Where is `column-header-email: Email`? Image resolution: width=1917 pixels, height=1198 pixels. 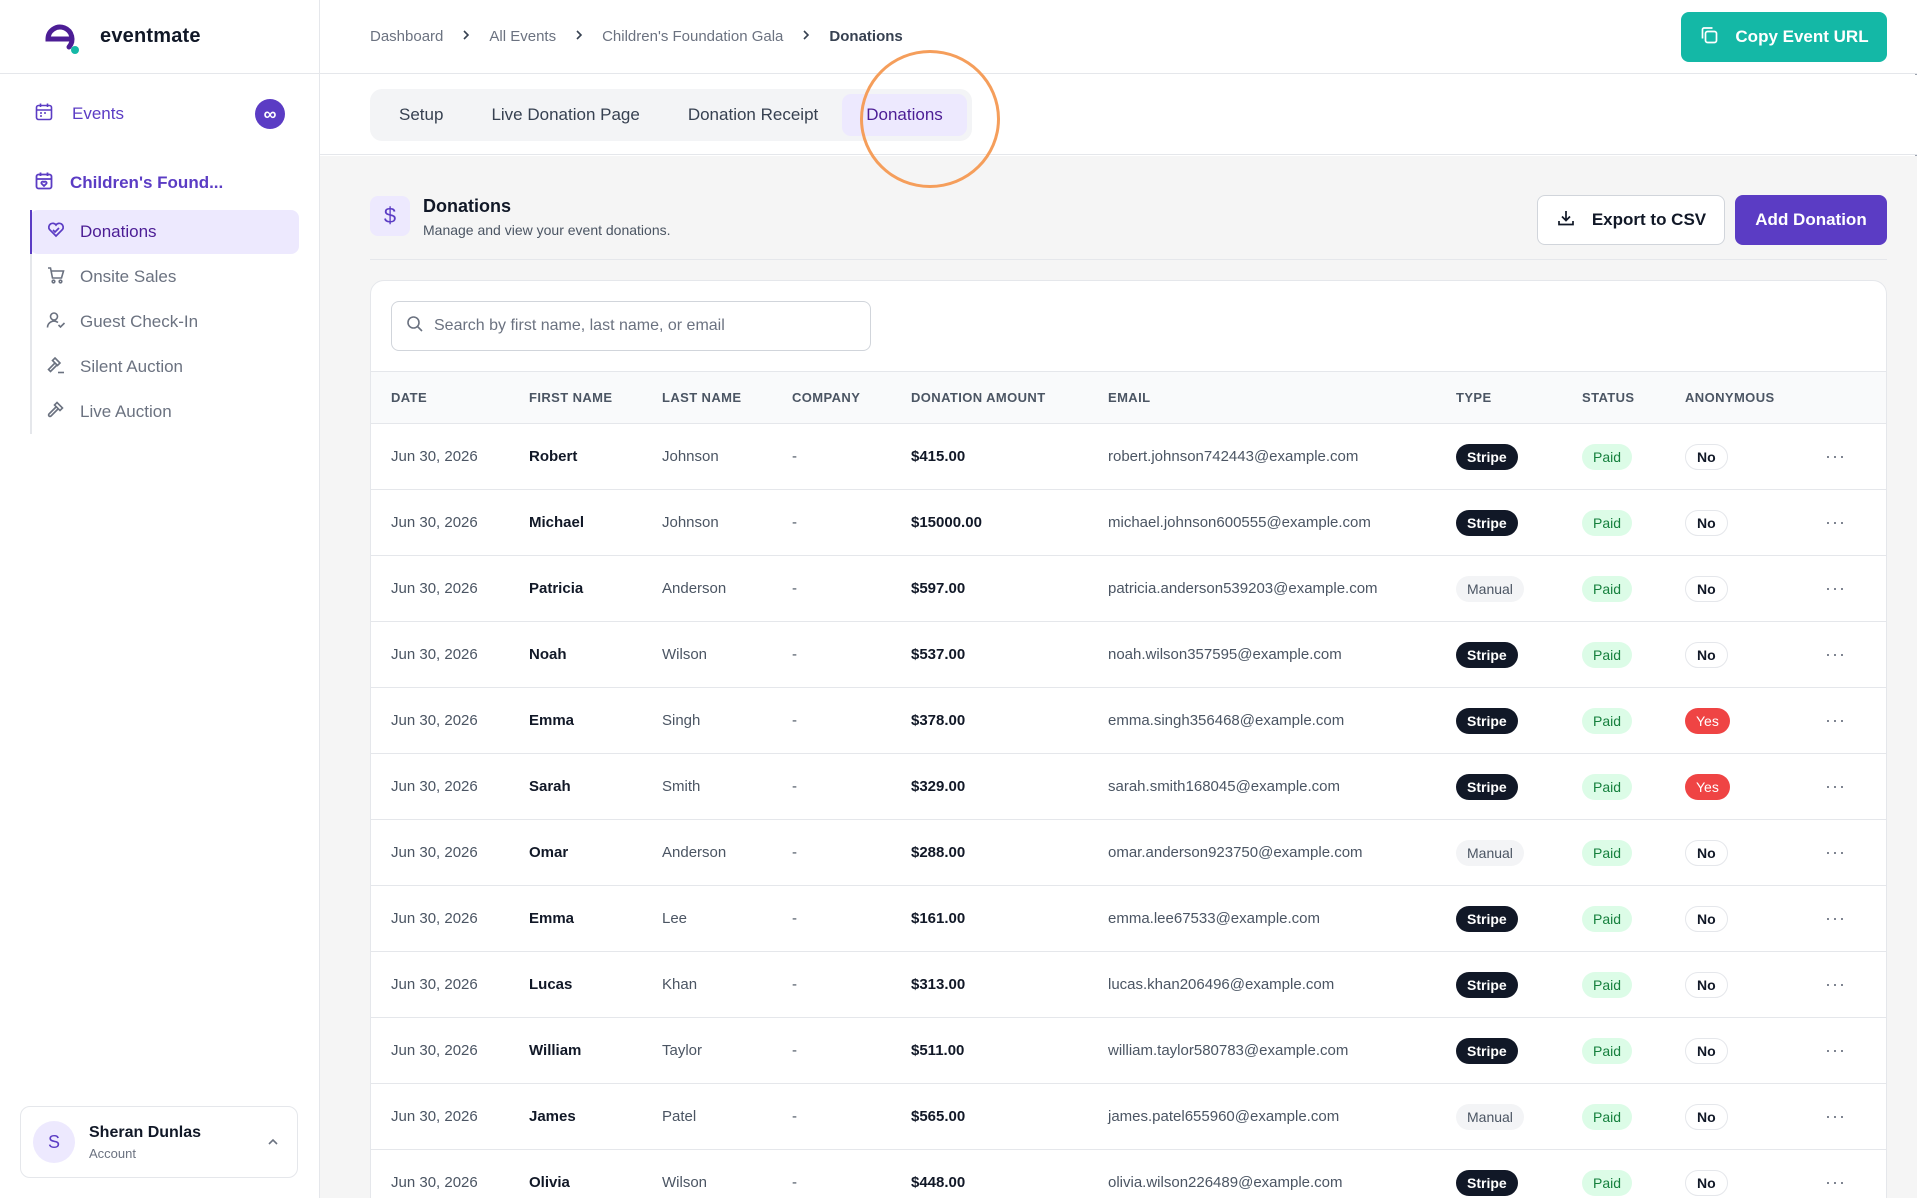 column-header-email: Email is located at coordinates (1282, 398).